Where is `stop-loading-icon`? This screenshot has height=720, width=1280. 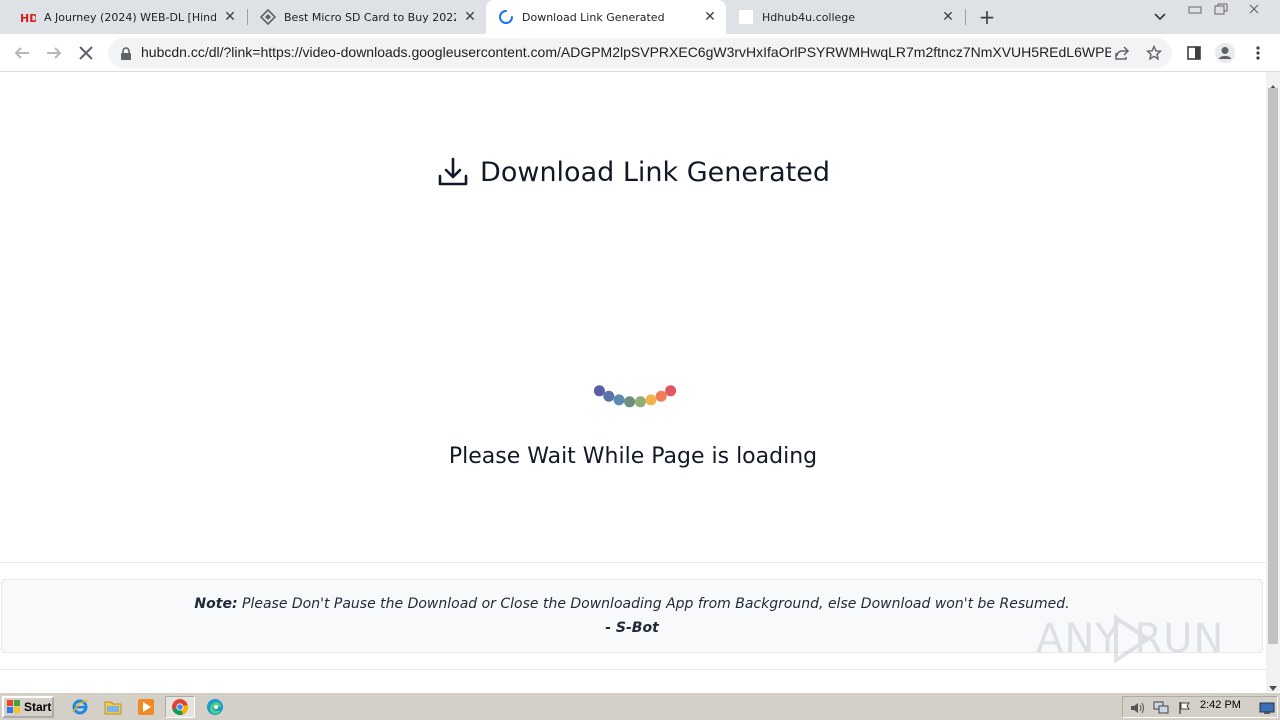
stop-loading-icon is located at coordinates (86, 53).